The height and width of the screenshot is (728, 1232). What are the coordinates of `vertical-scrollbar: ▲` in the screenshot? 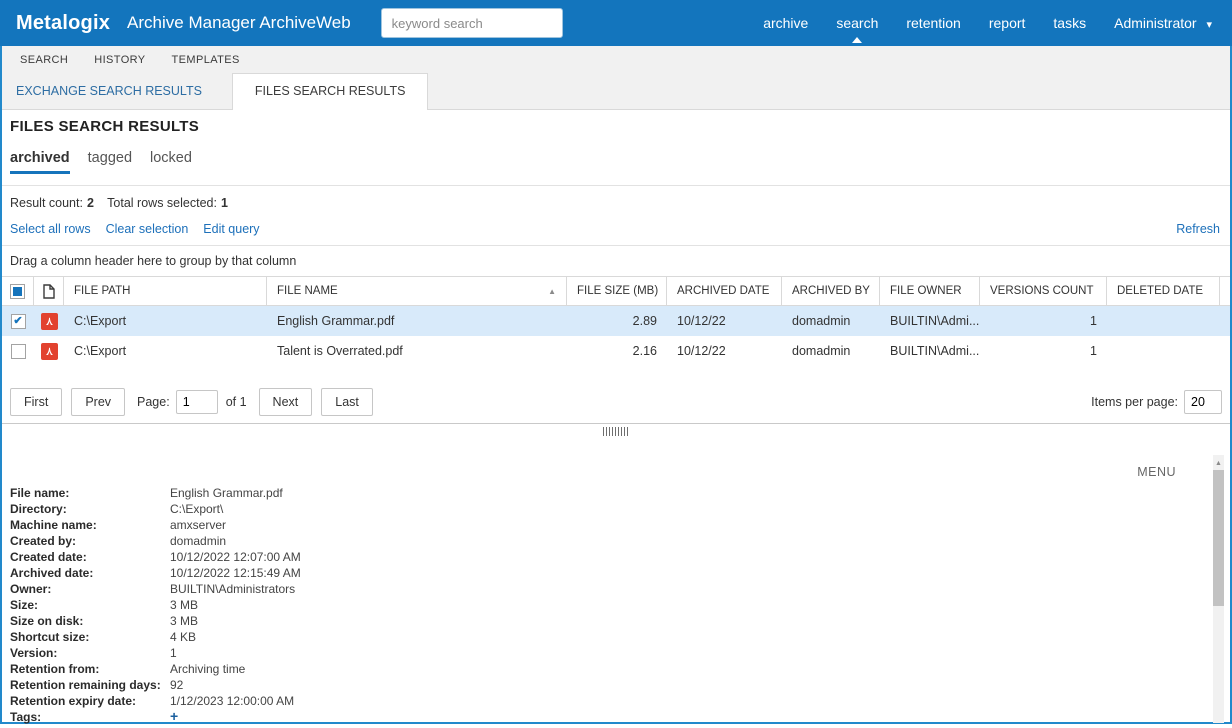 It's located at (1218, 589).